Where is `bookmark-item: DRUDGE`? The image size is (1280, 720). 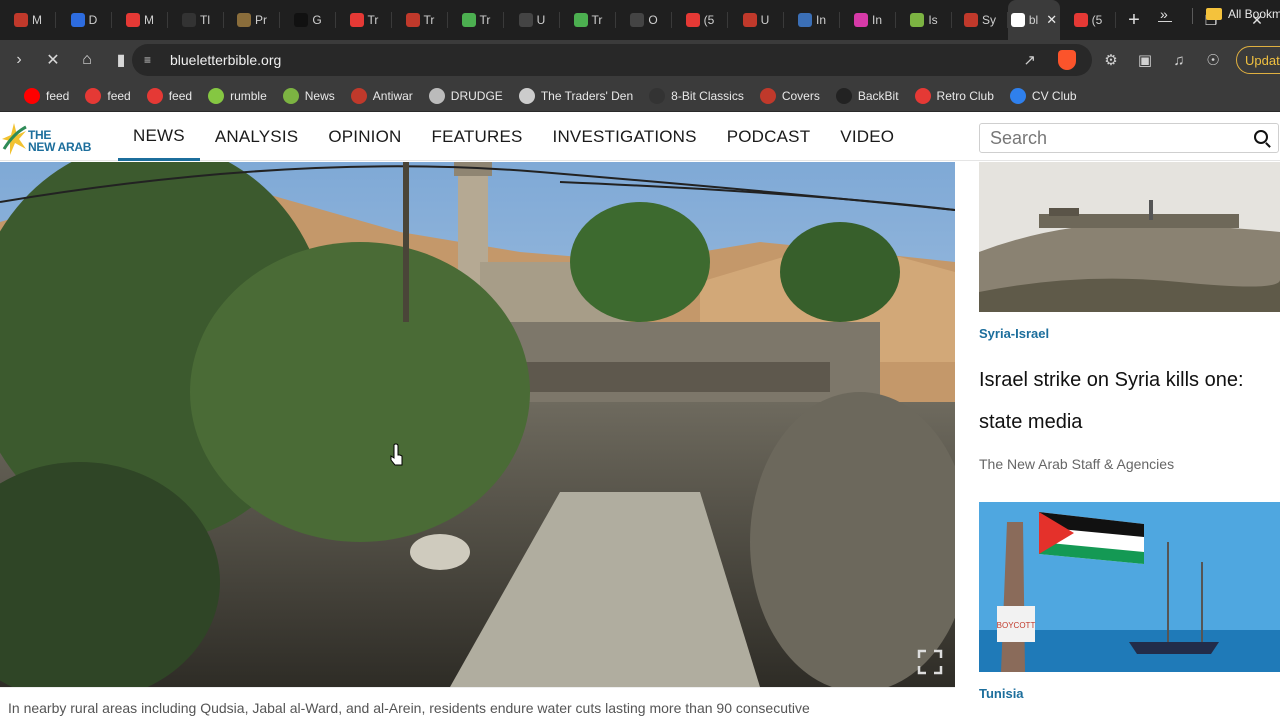 bookmark-item: DRUDGE is located at coordinates (465, 95).